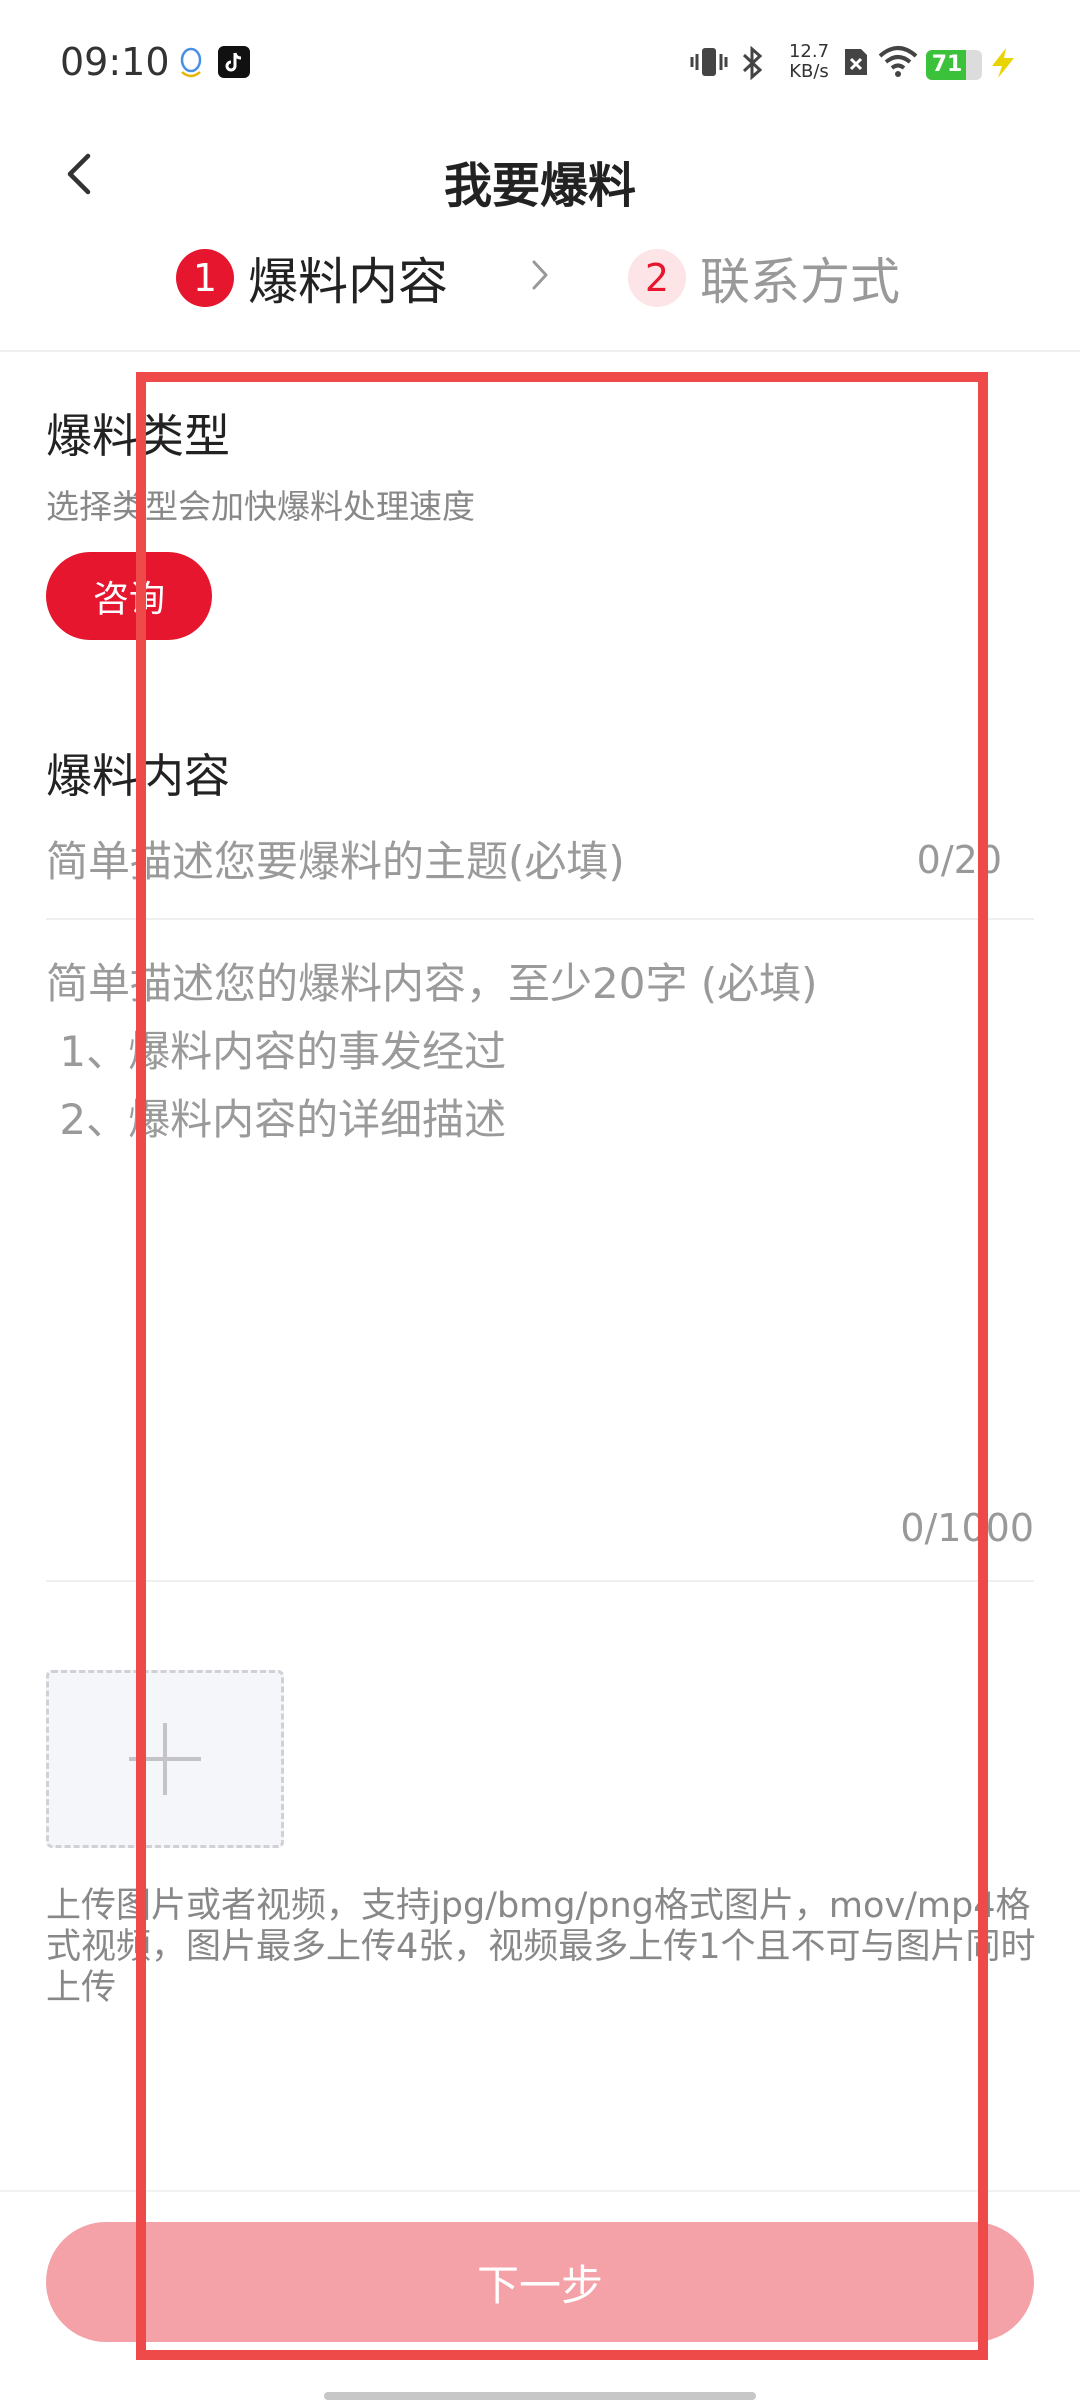  Describe the element at coordinates (540, 60) in the screenshot. I see `status-bar: 09:10 12.7 KB/s 71` at that location.